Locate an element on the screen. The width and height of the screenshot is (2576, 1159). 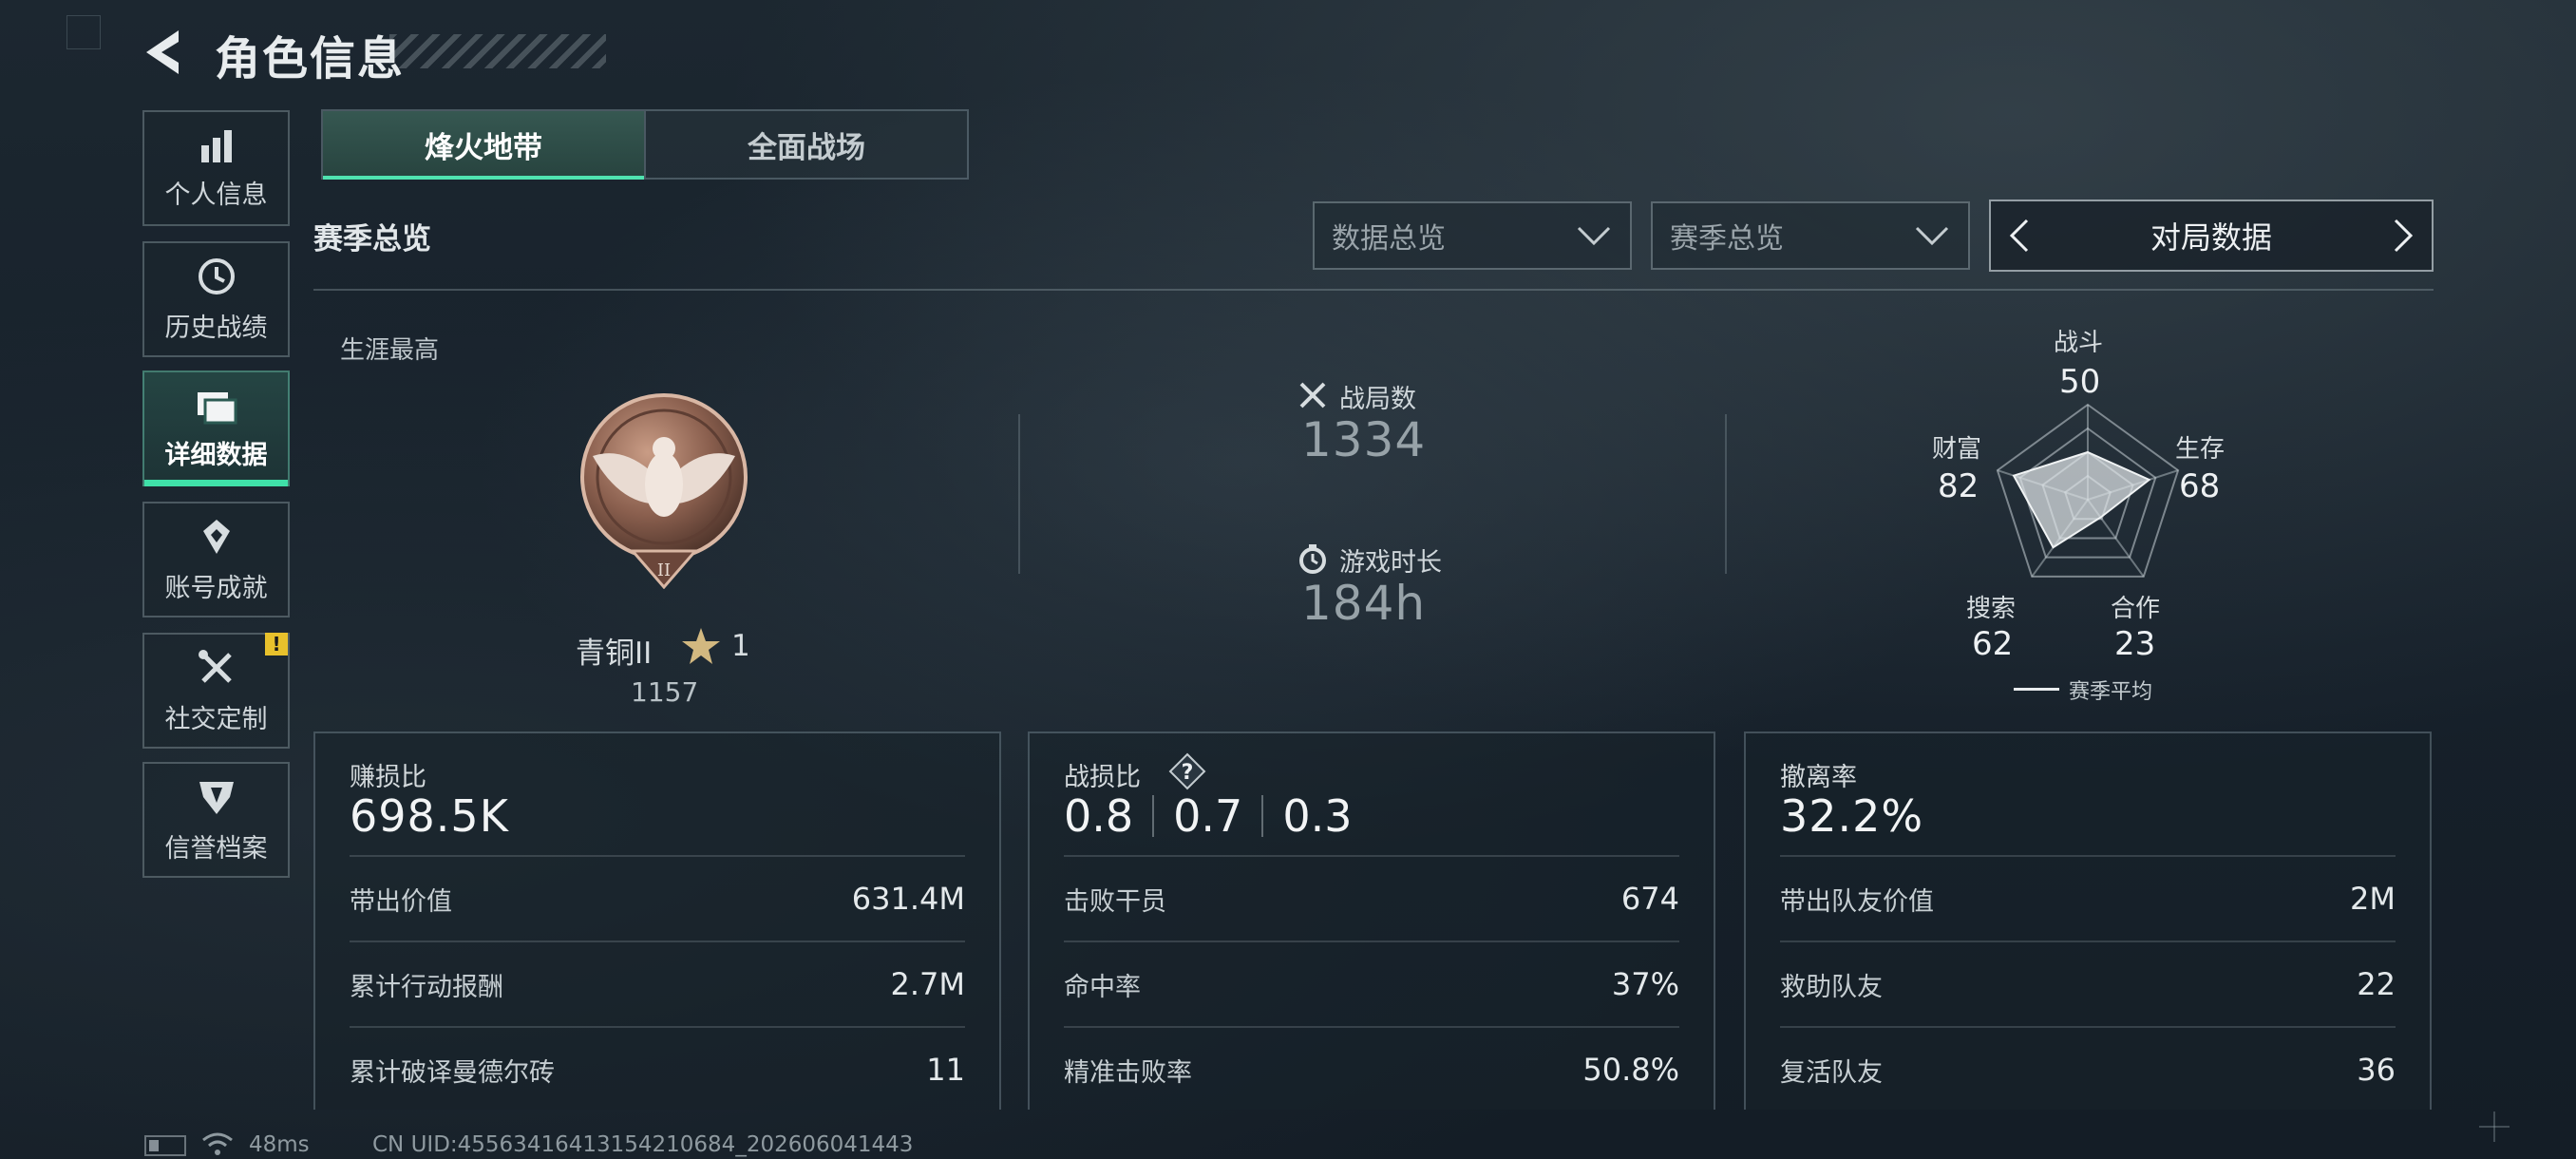
active-indicator is located at coordinates (216, 483).